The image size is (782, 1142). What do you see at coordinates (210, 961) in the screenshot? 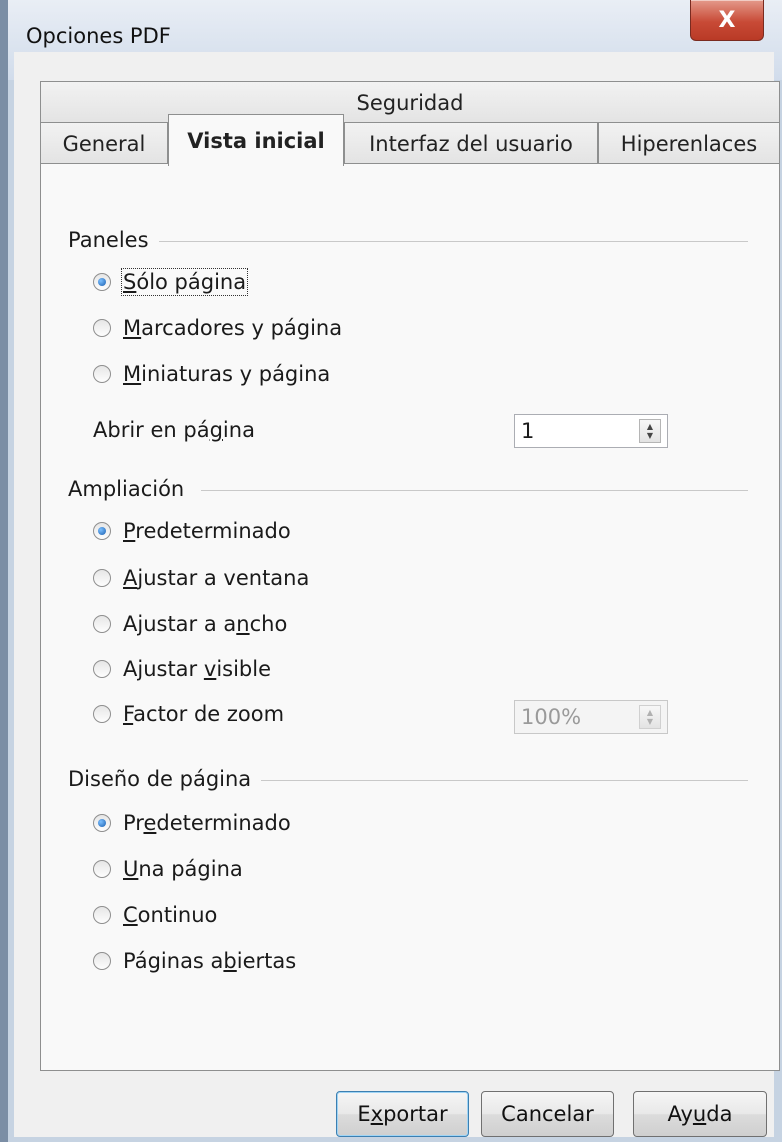
I see `option-label: Páginas abiertas` at bounding box center [210, 961].